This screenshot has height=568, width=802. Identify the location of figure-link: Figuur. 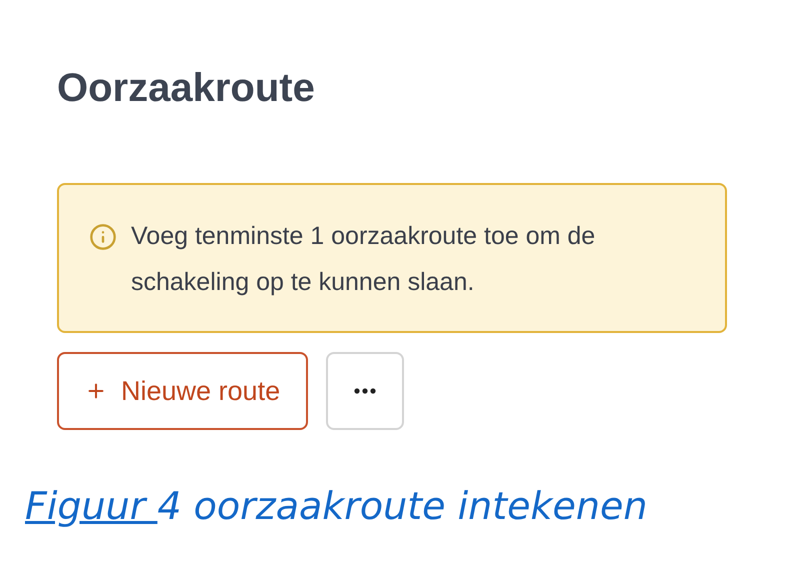
(91, 506).